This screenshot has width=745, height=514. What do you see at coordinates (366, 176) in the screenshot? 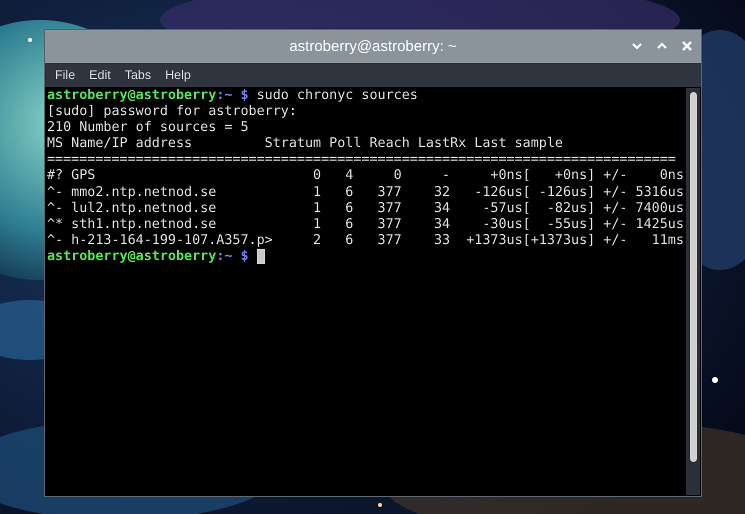
I see `output-line: #? GPS 0 4 0 - +0ns[ +0ns] +/- 0ns` at bounding box center [366, 176].